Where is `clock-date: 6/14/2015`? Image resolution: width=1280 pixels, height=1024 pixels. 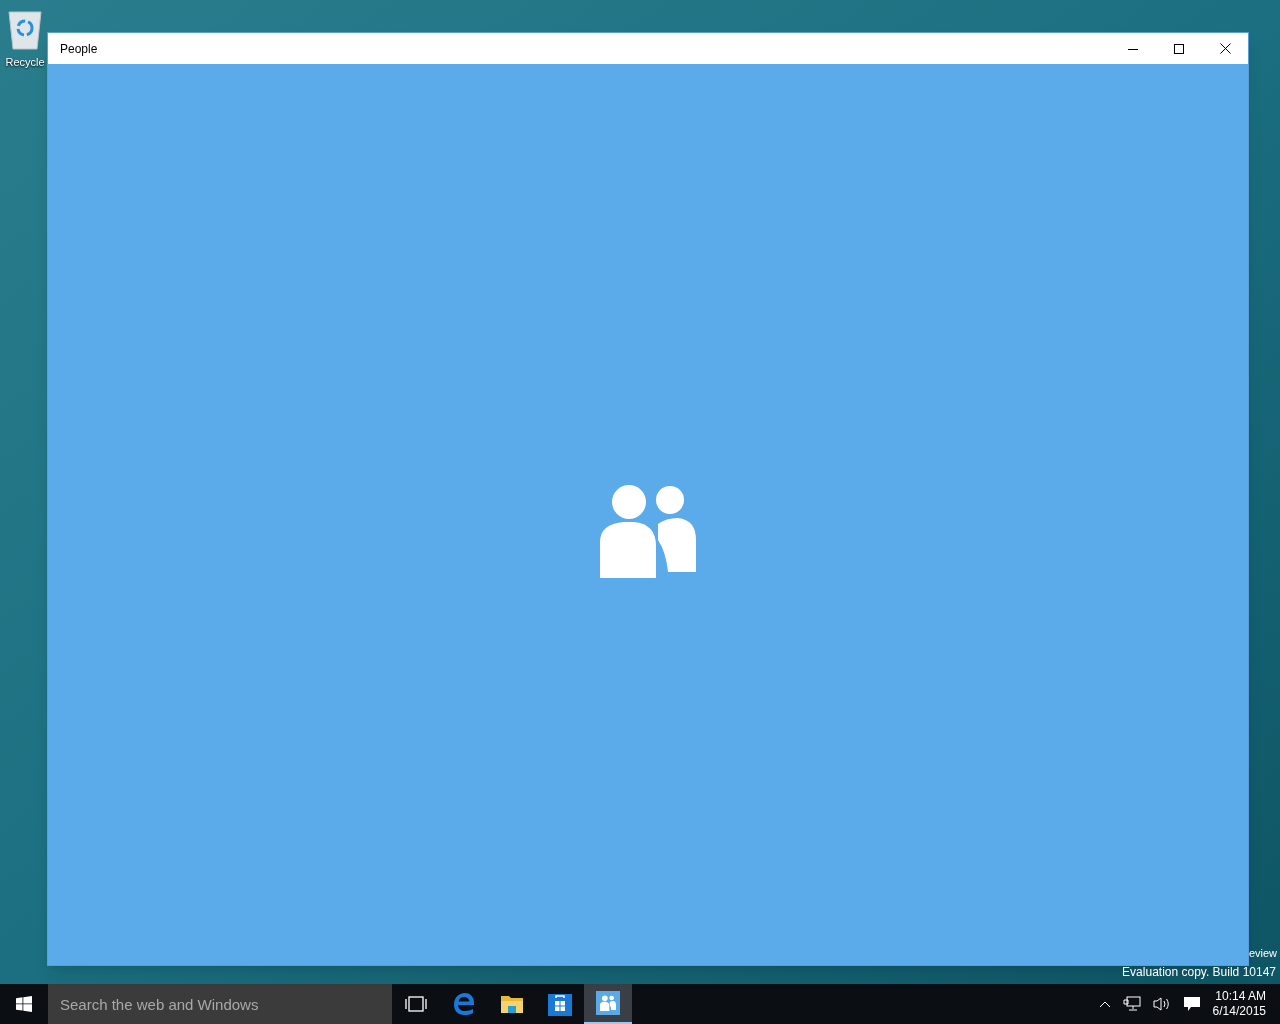
clock-date: 6/14/2015 is located at coordinates (1239, 1011).